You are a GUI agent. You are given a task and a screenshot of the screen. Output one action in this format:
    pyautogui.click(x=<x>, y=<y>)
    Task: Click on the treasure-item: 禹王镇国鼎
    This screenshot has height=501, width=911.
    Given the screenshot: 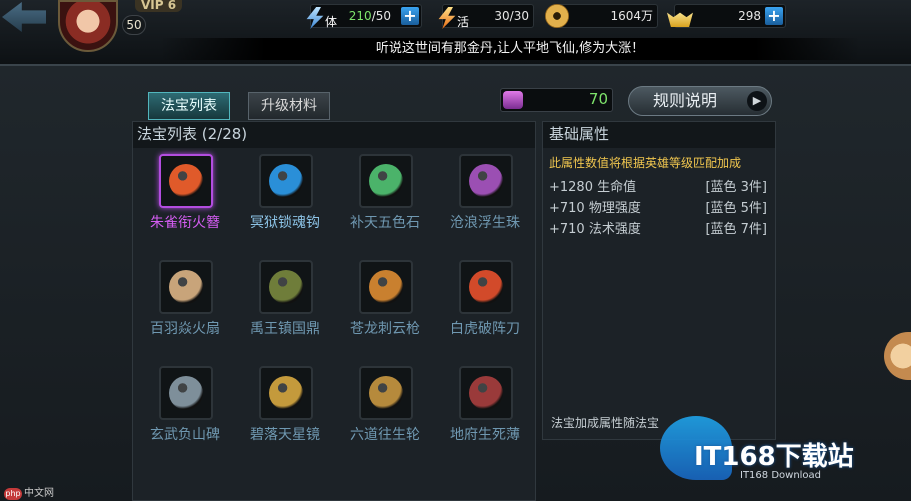 What is the action you would take?
    pyautogui.click(x=285, y=311)
    